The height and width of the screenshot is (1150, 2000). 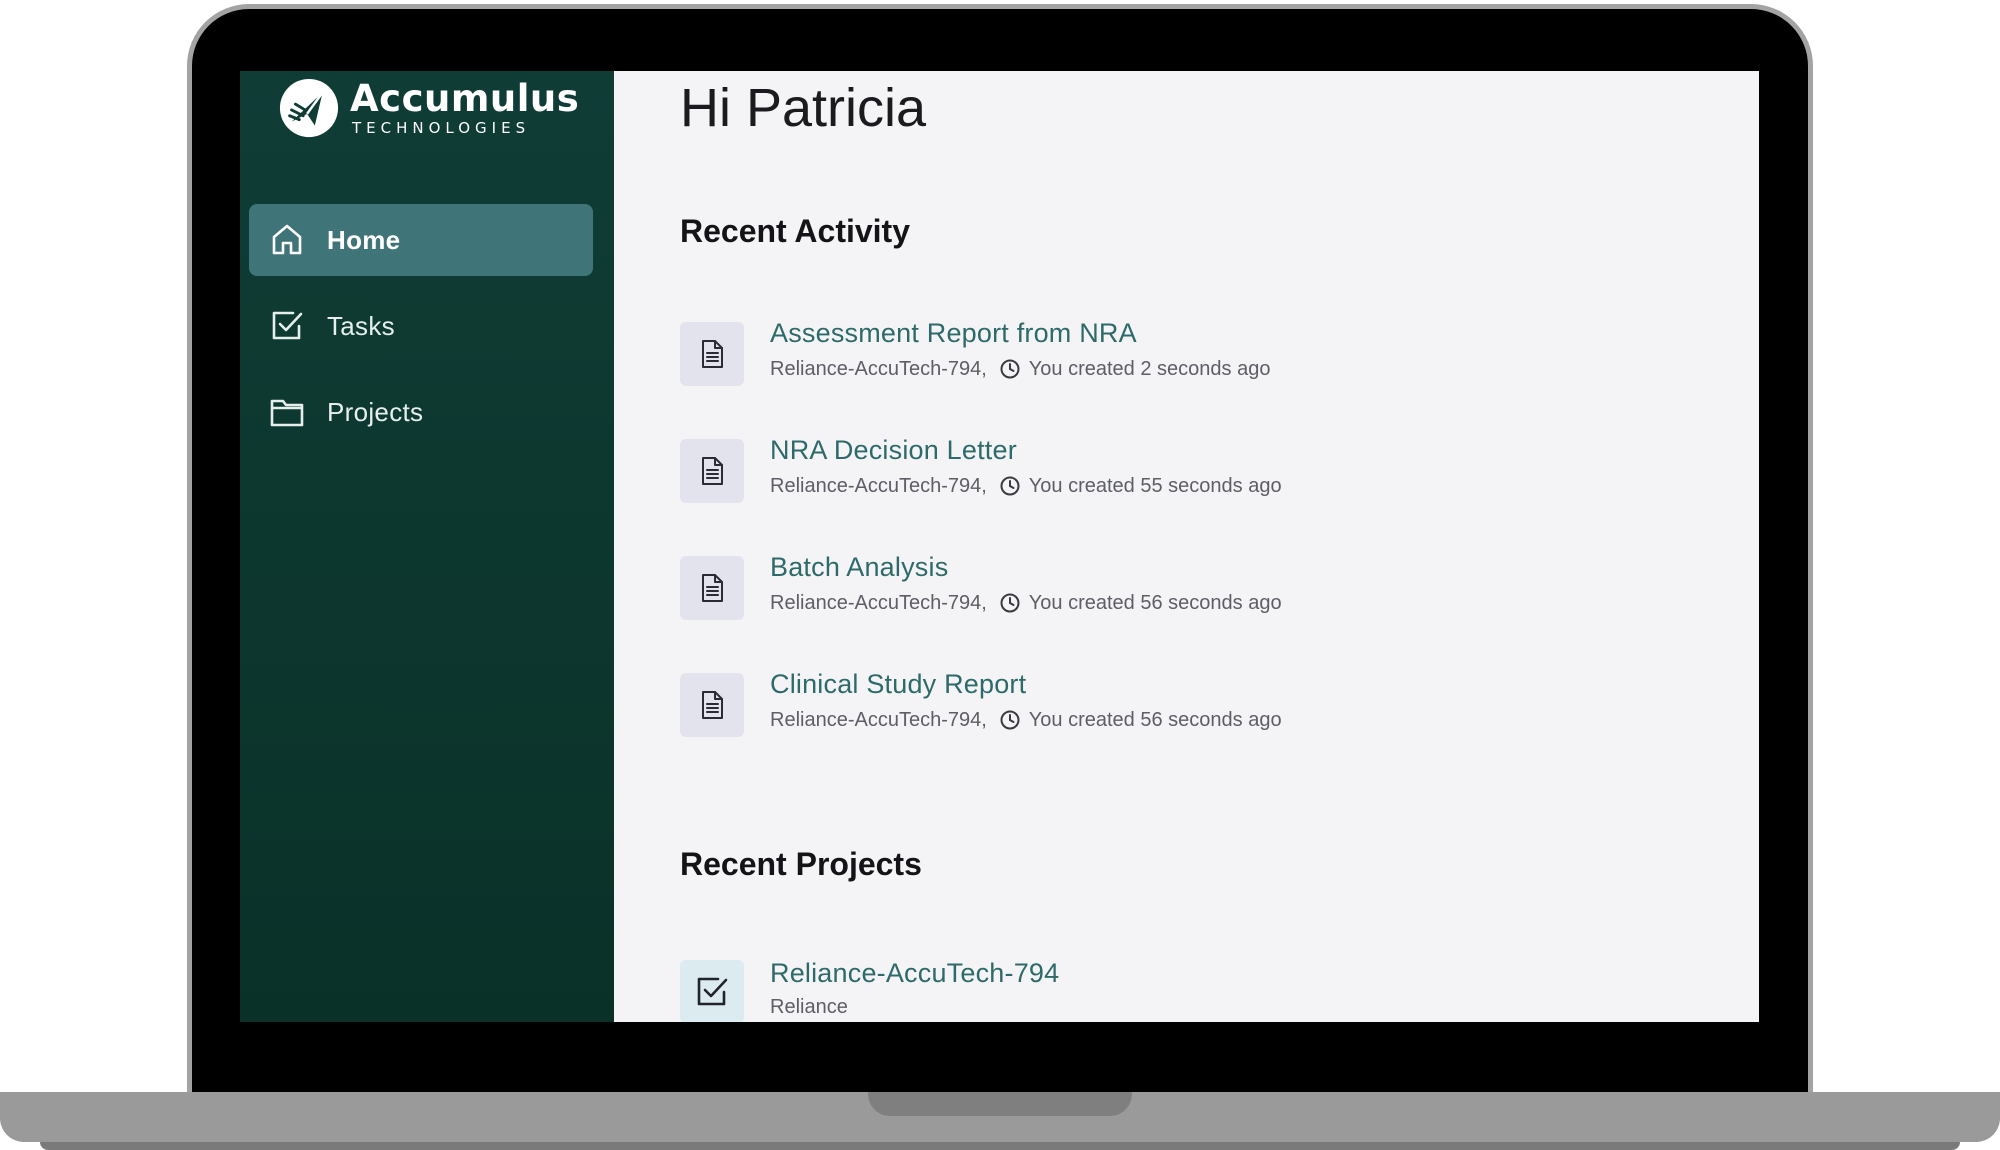 I want to click on activity-title-link: Batch Analysis, so click(x=1026, y=567).